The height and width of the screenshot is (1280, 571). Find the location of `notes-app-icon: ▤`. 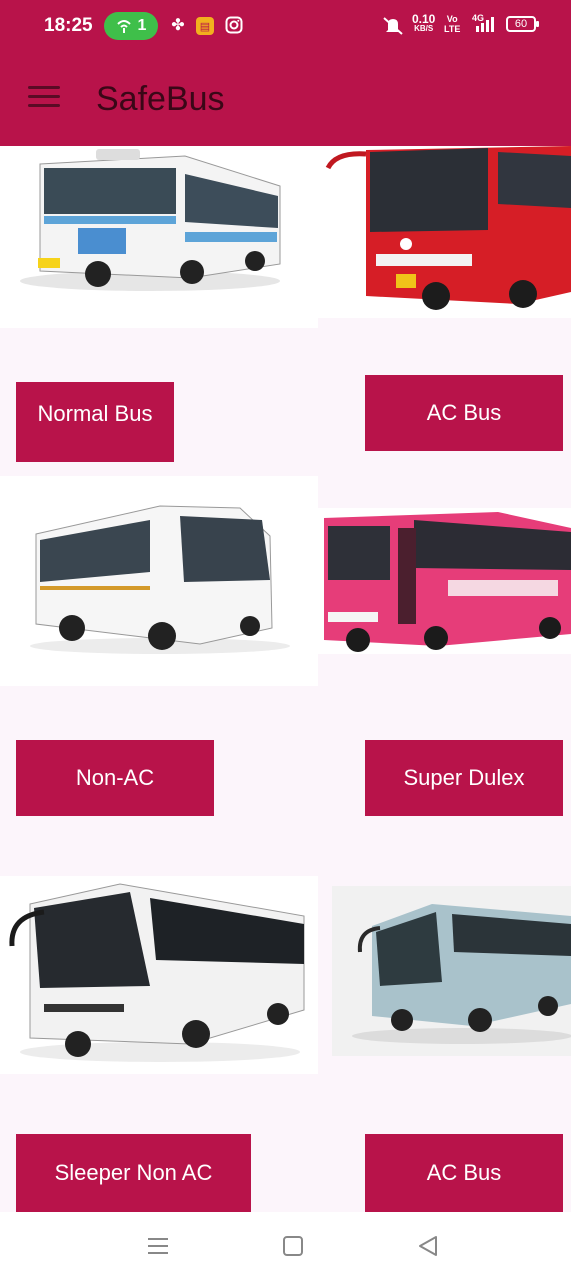

notes-app-icon: ▤ is located at coordinates (205, 26).